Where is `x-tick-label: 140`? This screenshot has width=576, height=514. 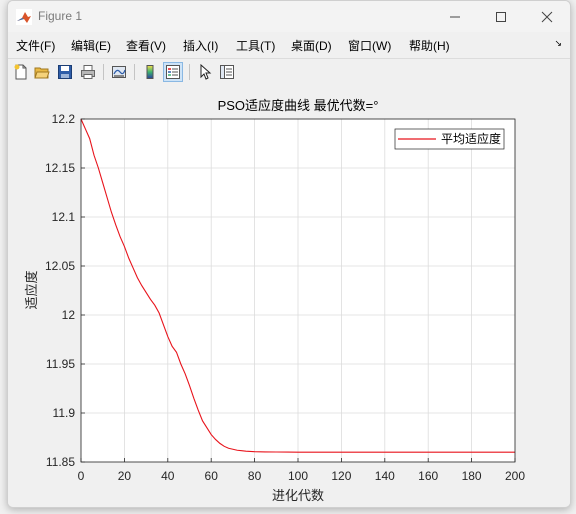
x-tick-label: 140 is located at coordinates (385, 476).